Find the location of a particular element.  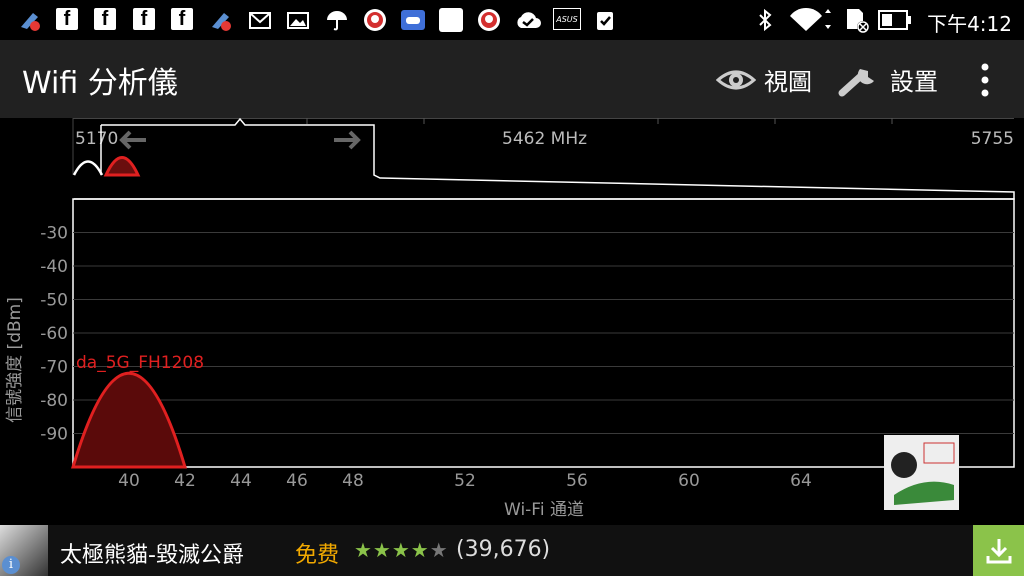

y-tick-label: -40 is located at coordinates (54, 267).